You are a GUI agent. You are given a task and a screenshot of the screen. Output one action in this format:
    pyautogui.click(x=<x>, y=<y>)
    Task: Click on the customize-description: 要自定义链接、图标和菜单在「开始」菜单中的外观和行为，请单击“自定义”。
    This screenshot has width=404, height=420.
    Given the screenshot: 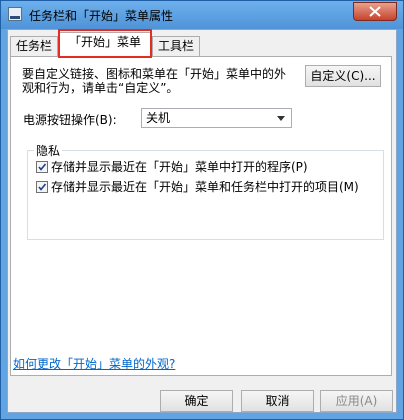 What is the action you would take?
    pyautogui.click(x=154, y=81)
    